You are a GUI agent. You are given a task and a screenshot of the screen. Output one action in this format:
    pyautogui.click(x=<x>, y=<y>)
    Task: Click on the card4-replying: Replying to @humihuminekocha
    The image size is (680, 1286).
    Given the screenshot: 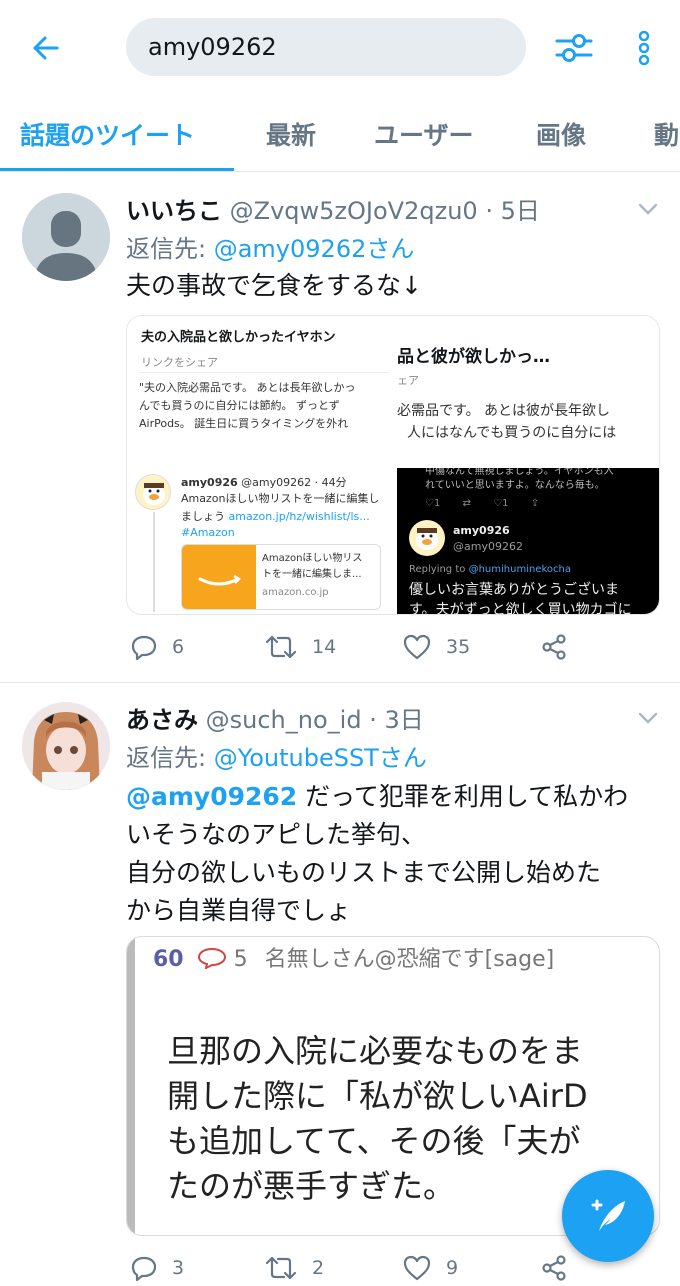 What is the action you would take?
    pyautogui.click(x=490, y=569)
    